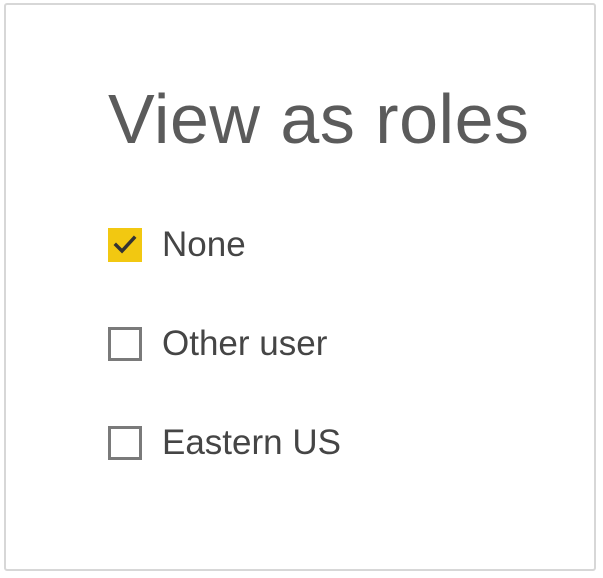 Image resolution: width=603 pixels, height=578 pixels. I want to click on role-checkbox-eastern-us, so click(125, 443).